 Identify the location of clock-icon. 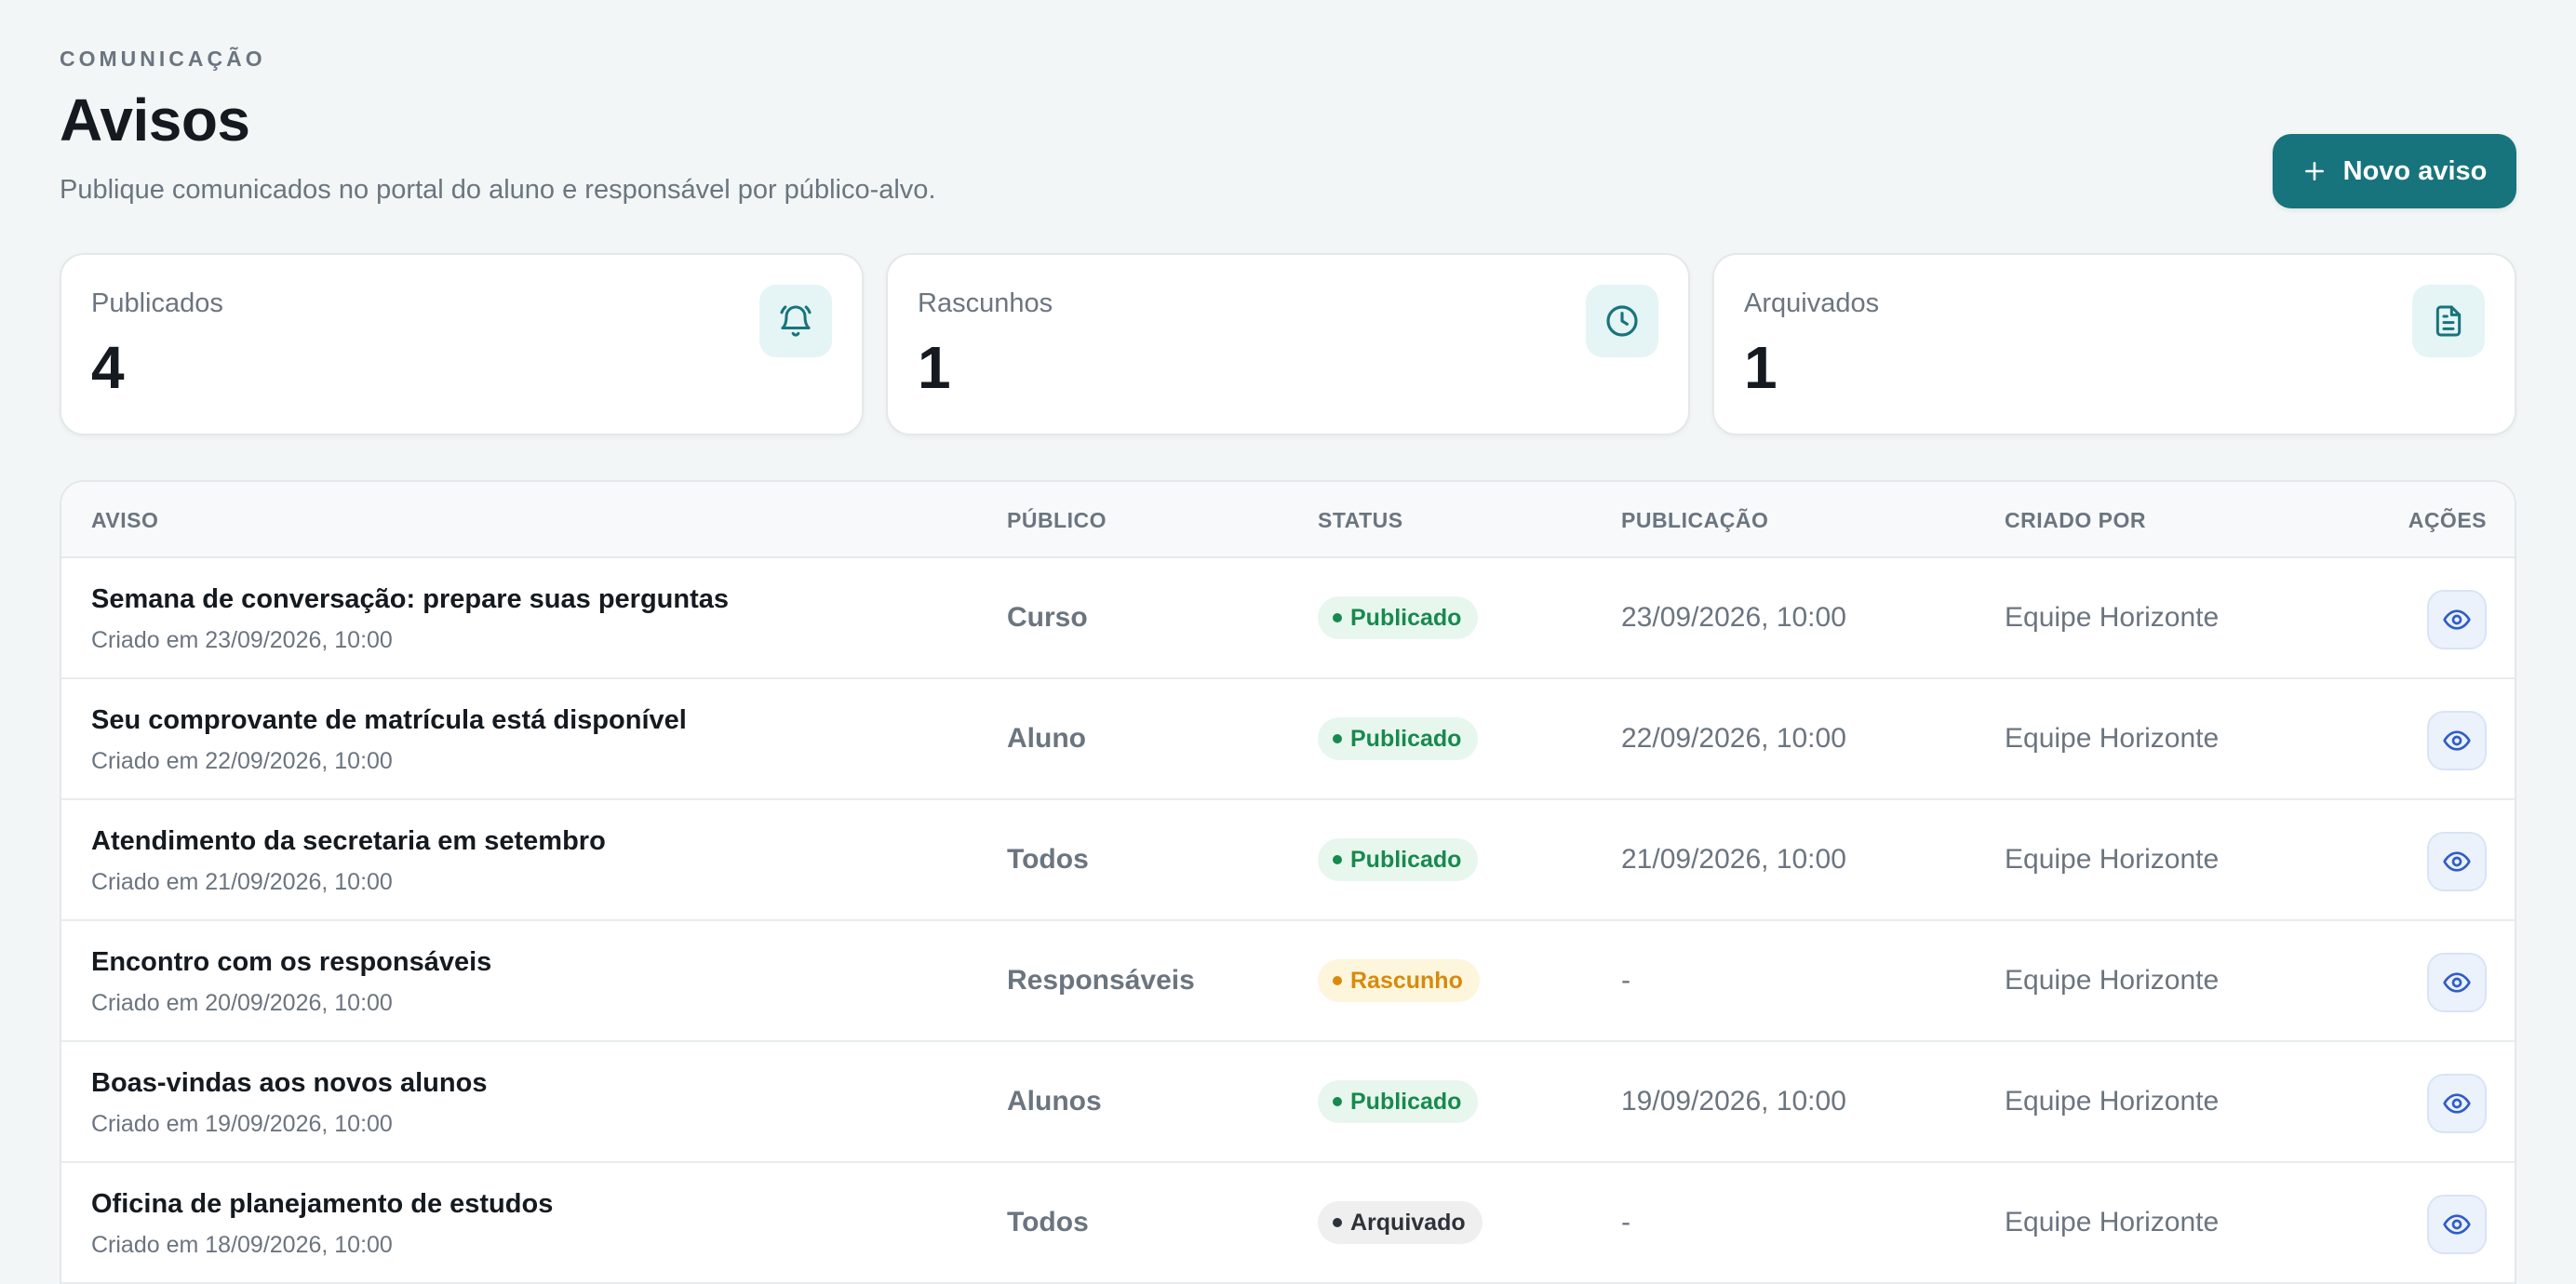
(1622, 321).